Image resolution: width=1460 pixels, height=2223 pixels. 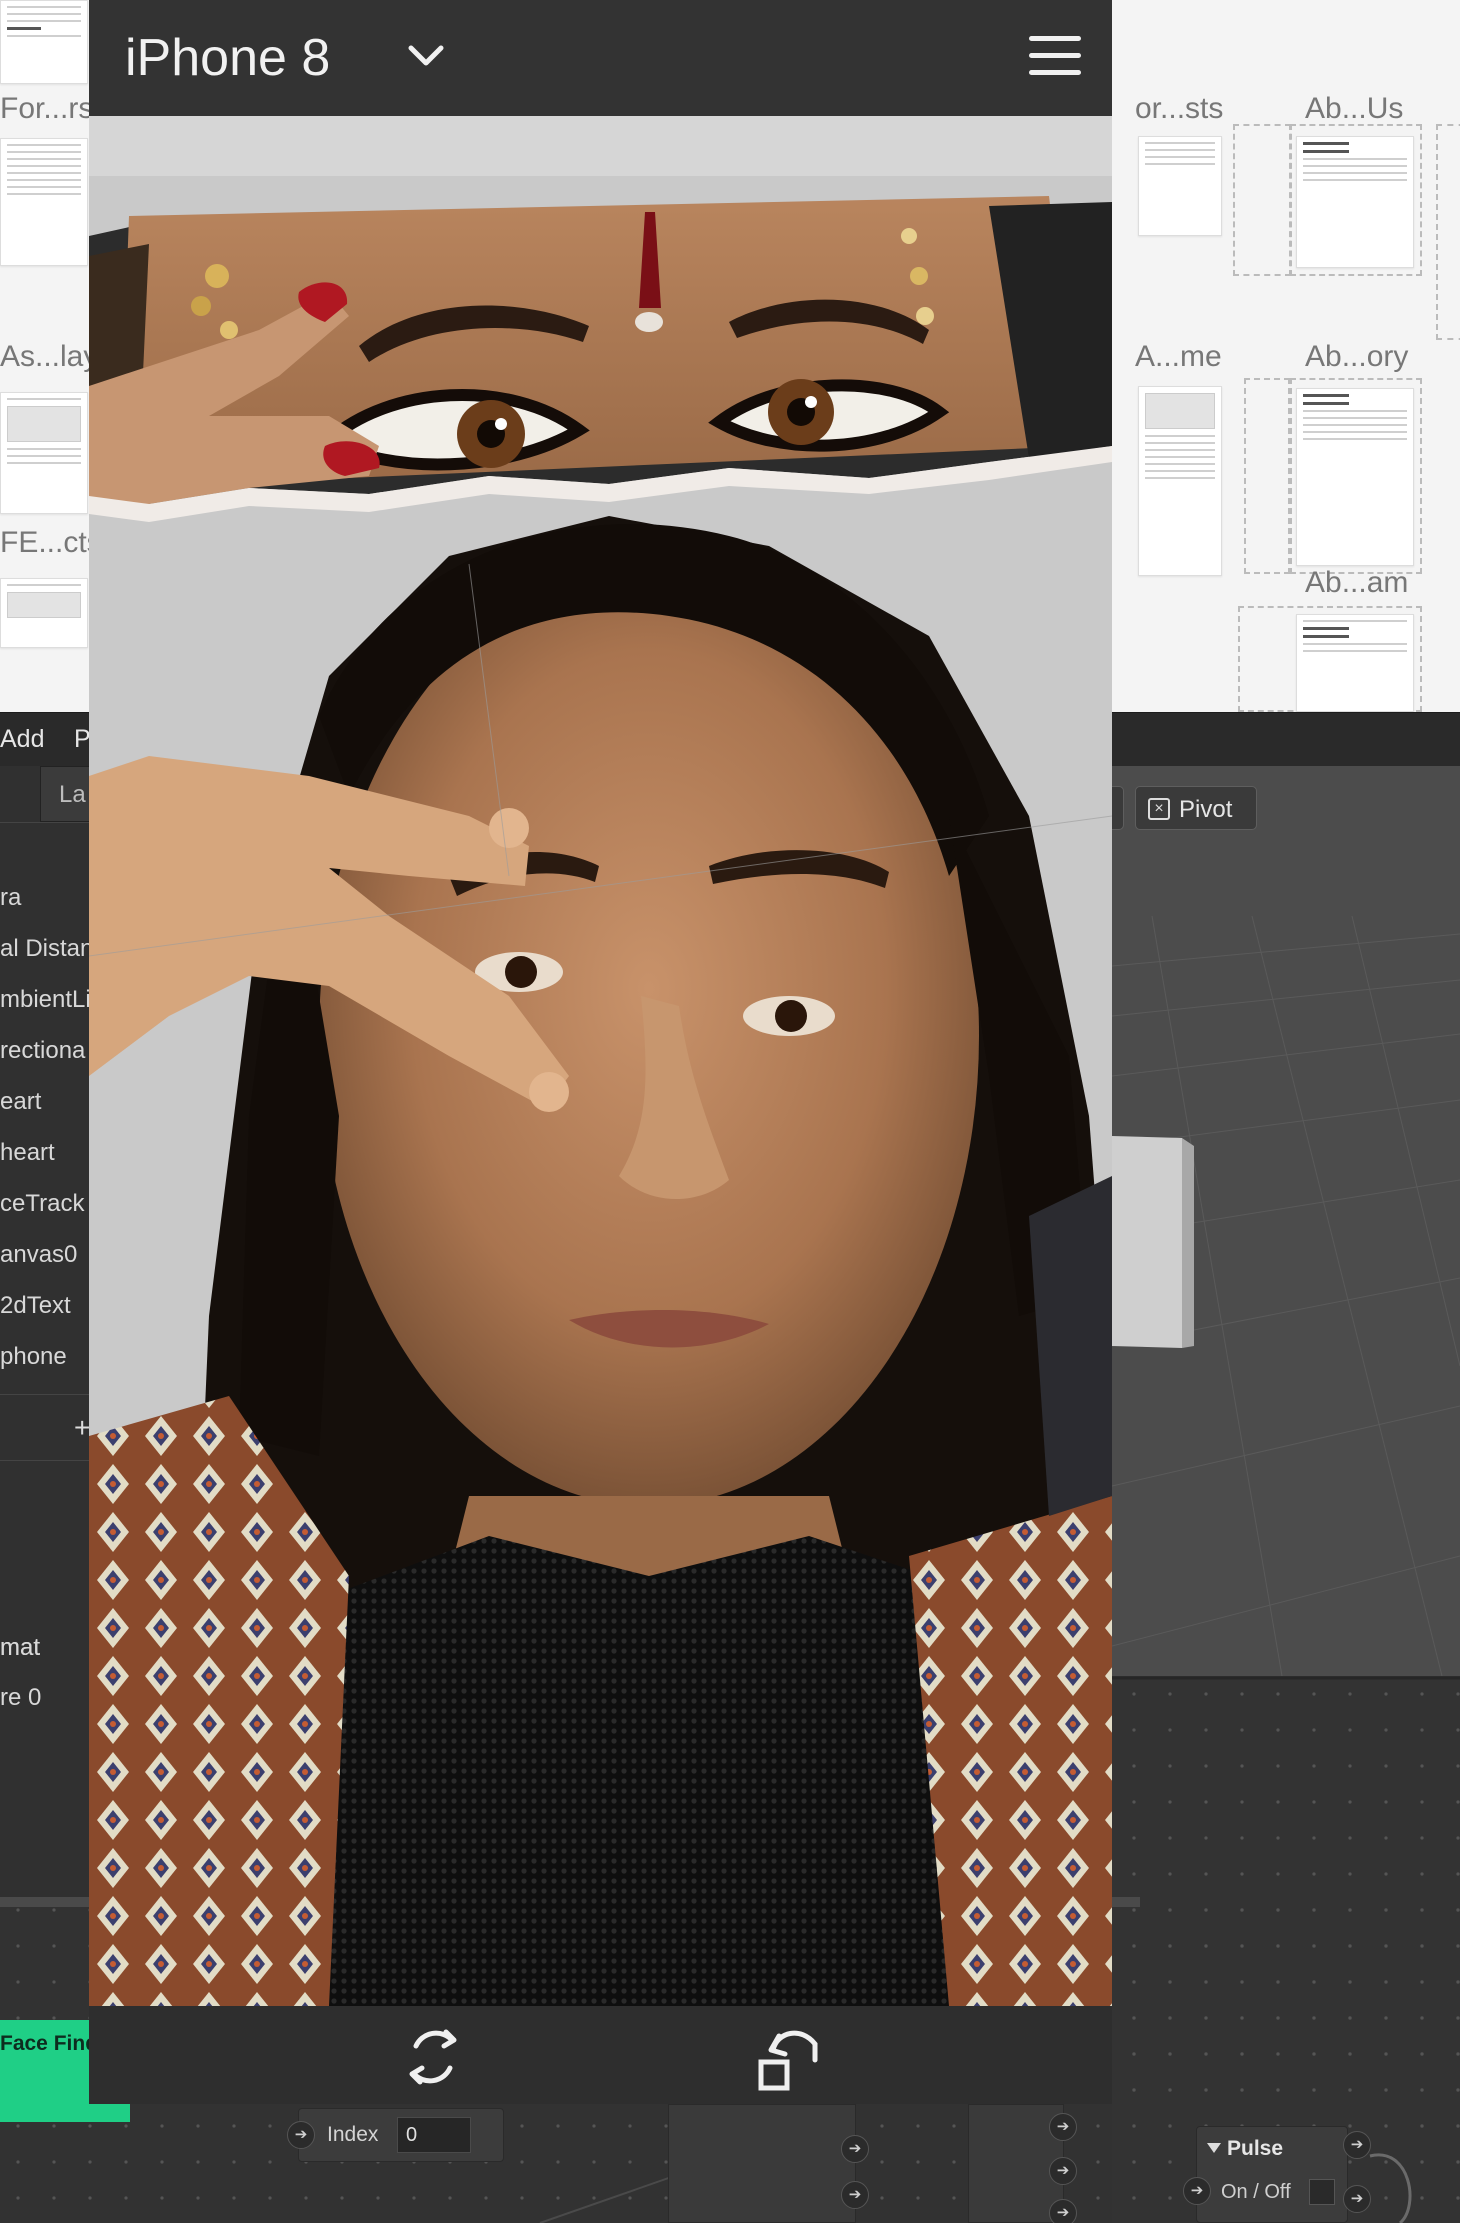 I want to click on index-value-field: 0, so click(x=434, y=2135).